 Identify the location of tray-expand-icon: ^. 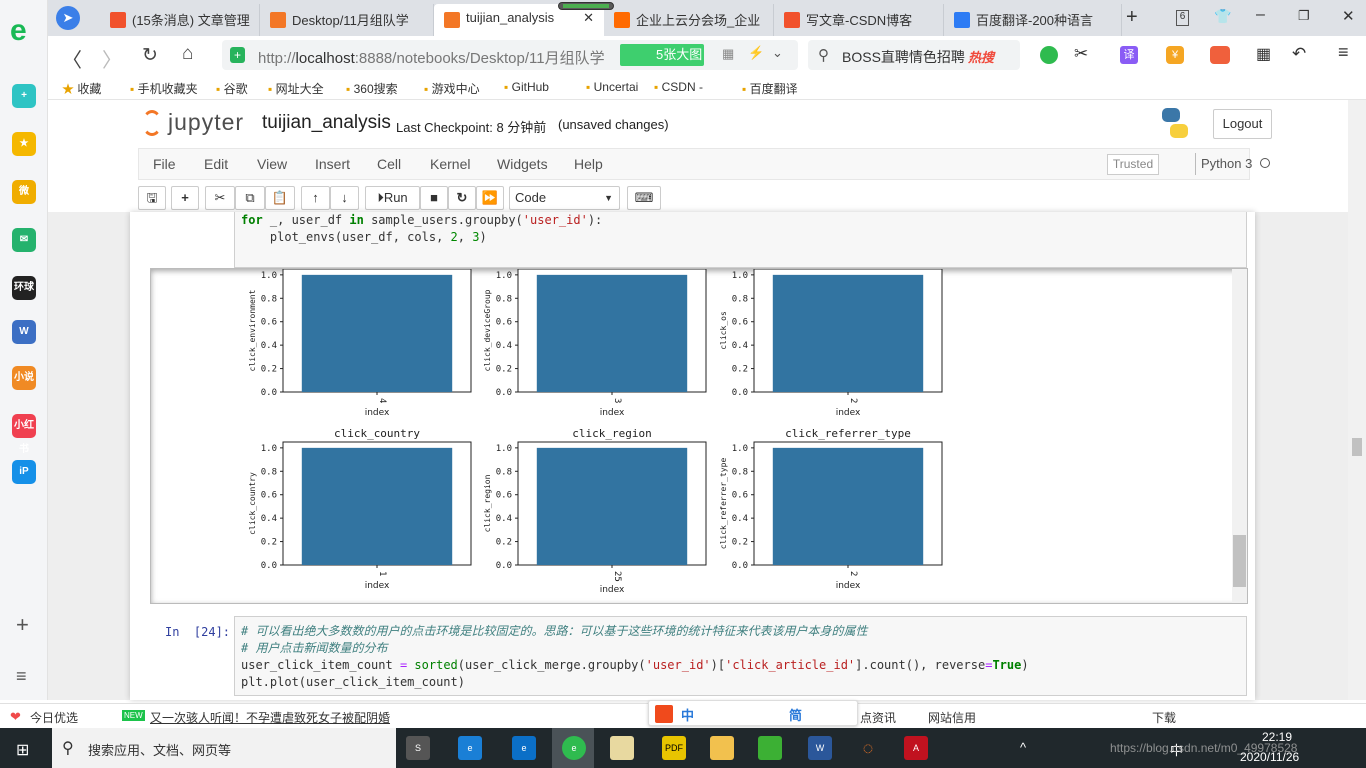
(1023, 747).